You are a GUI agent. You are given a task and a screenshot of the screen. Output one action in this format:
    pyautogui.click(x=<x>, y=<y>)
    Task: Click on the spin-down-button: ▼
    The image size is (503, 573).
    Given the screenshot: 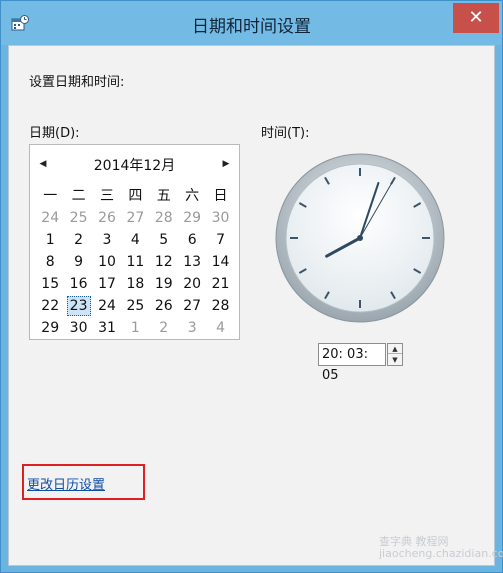 What is the action you would take?
    pyautogui.click(x=395, y=360)
    